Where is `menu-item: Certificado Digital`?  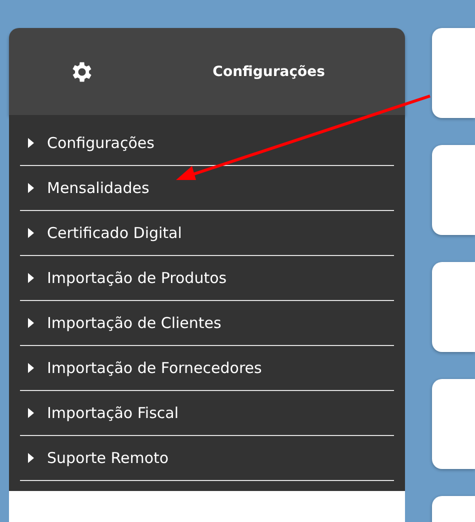 menu-item: Certificado Digital is located at coordinates (207, 233).